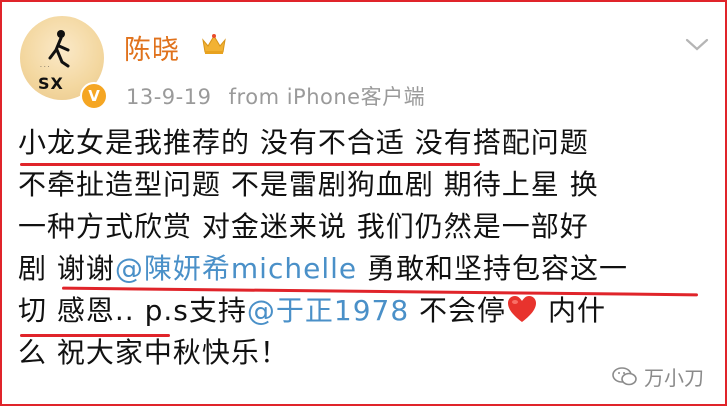  What do you see at coordinates (51, 83) in the screenshot?
I see `avatar-text: SX` at bounding box center [51, 83].